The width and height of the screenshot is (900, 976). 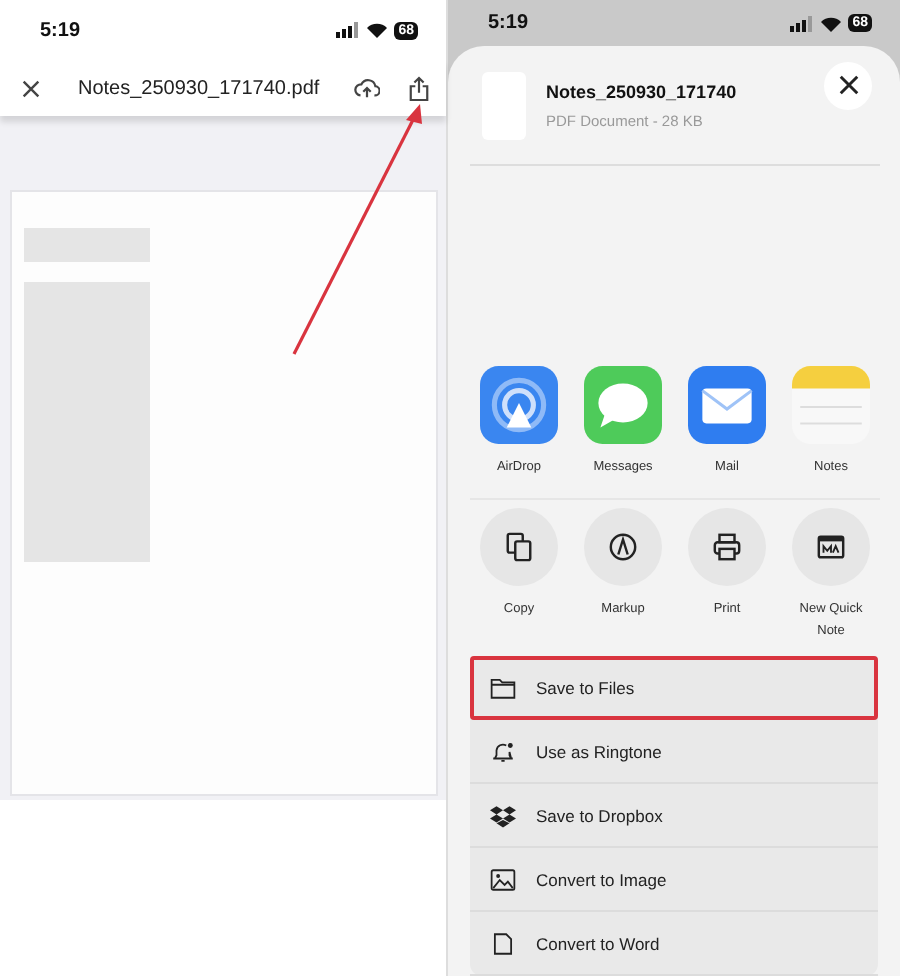 What do you see at coordinates (727, 405) in the screenshot?
I see `envelope-icon` at bounding box center [727, 405].